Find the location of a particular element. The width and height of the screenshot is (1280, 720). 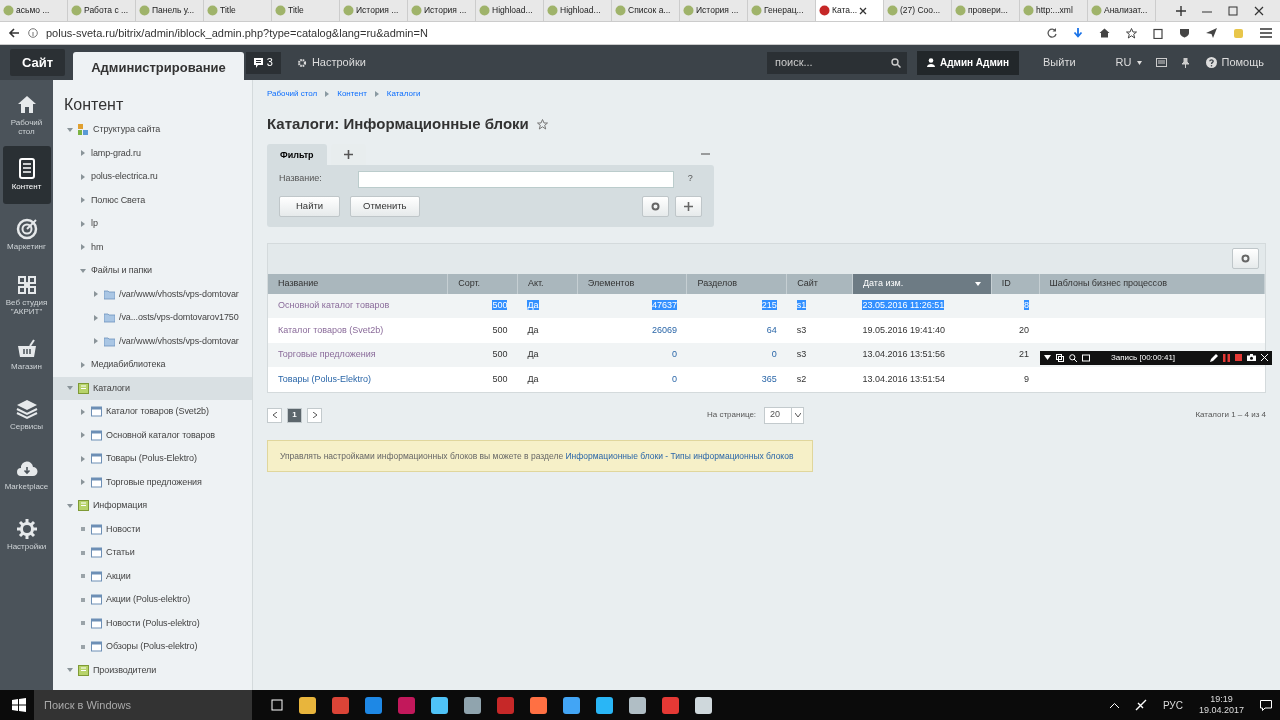

pin-icon is located at coordinates (1185, 62).